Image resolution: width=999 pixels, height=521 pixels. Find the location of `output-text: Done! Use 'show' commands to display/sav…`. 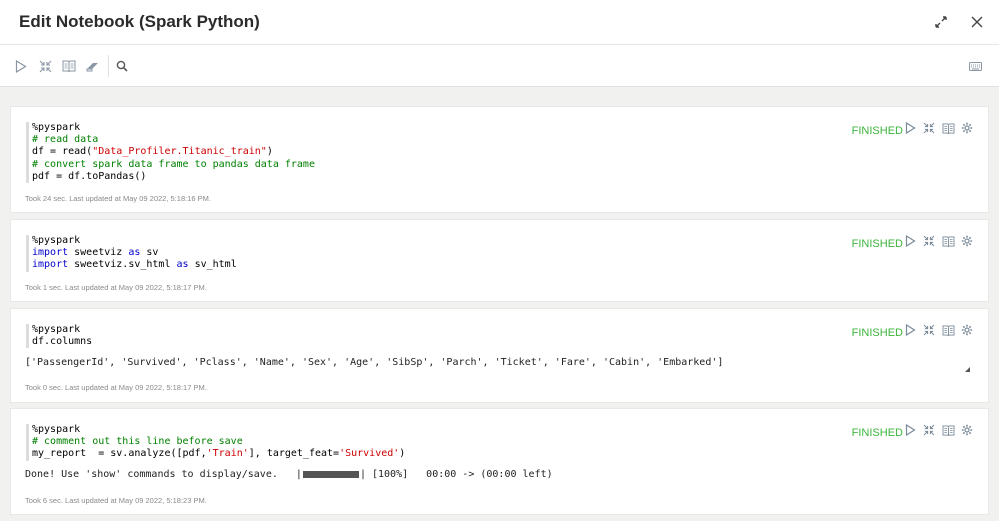

output-text: Done! Use 'show' commands to display/sav… is located at coordinates (163, 474).